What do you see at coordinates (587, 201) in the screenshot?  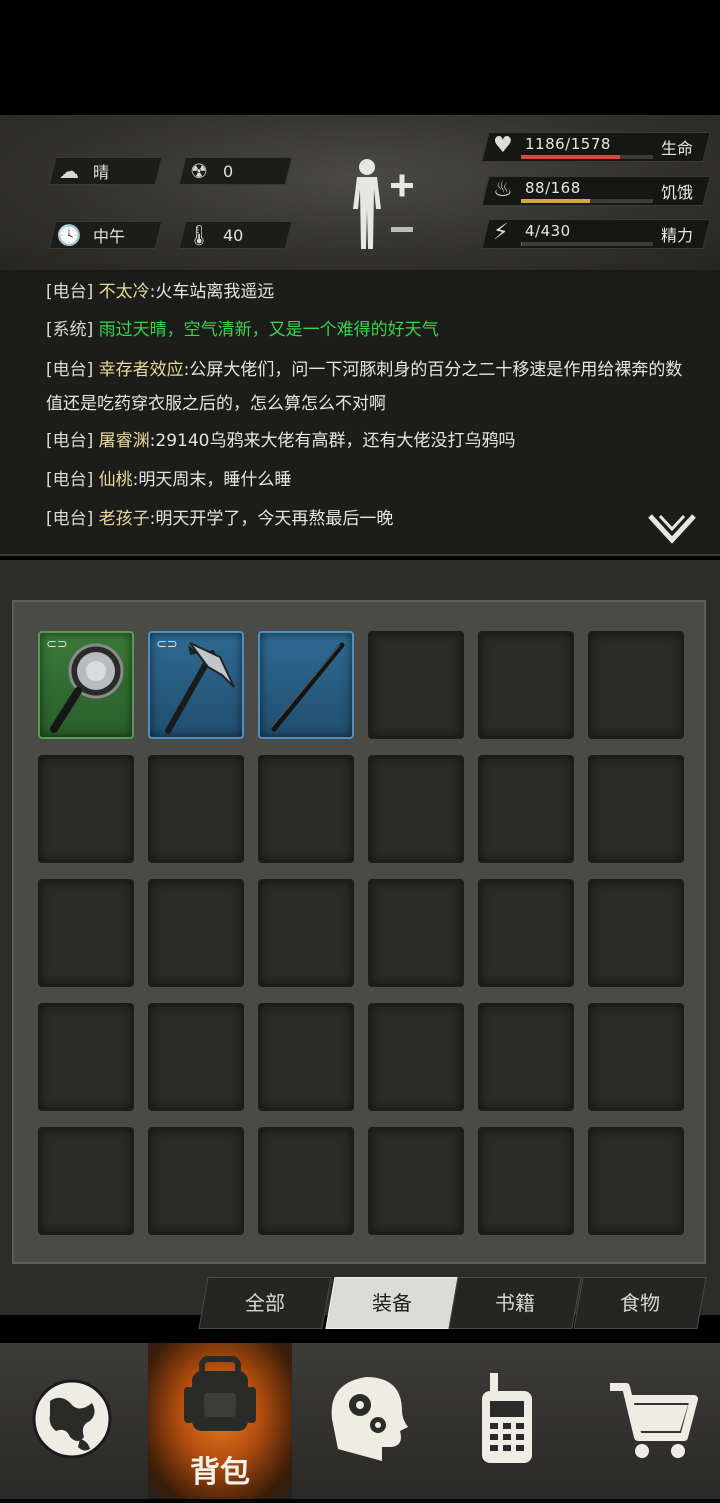 I see `hunger-bar` at bounding box center [587, 201].